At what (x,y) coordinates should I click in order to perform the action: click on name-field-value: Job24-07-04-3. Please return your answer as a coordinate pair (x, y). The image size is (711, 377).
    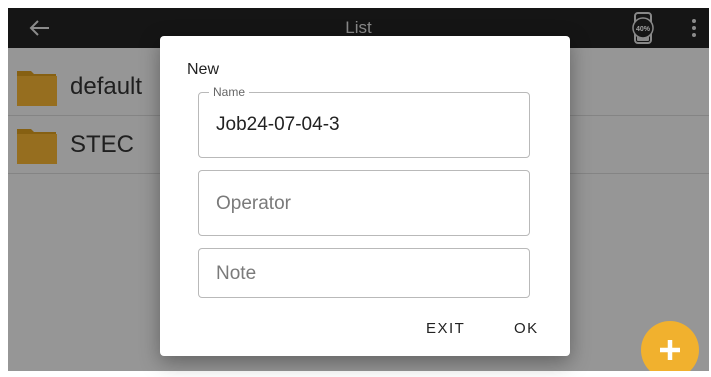
    Looking at the image, I should click on (278, 124).